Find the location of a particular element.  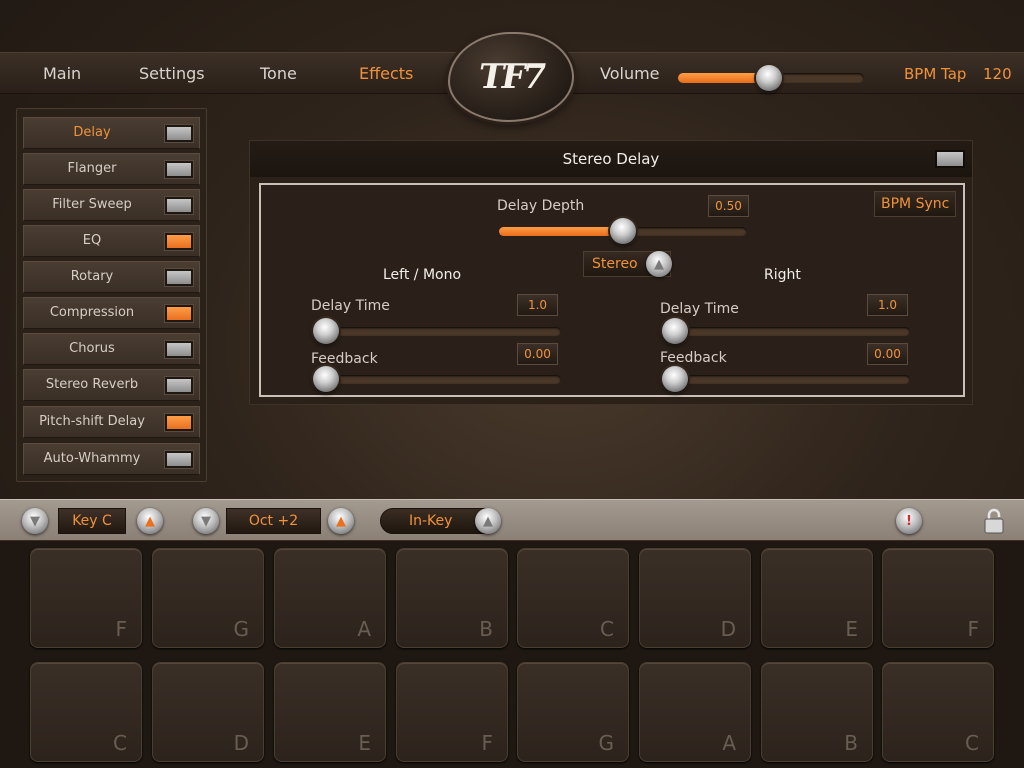

right-heading: Right is located at coordinates (782, 275).